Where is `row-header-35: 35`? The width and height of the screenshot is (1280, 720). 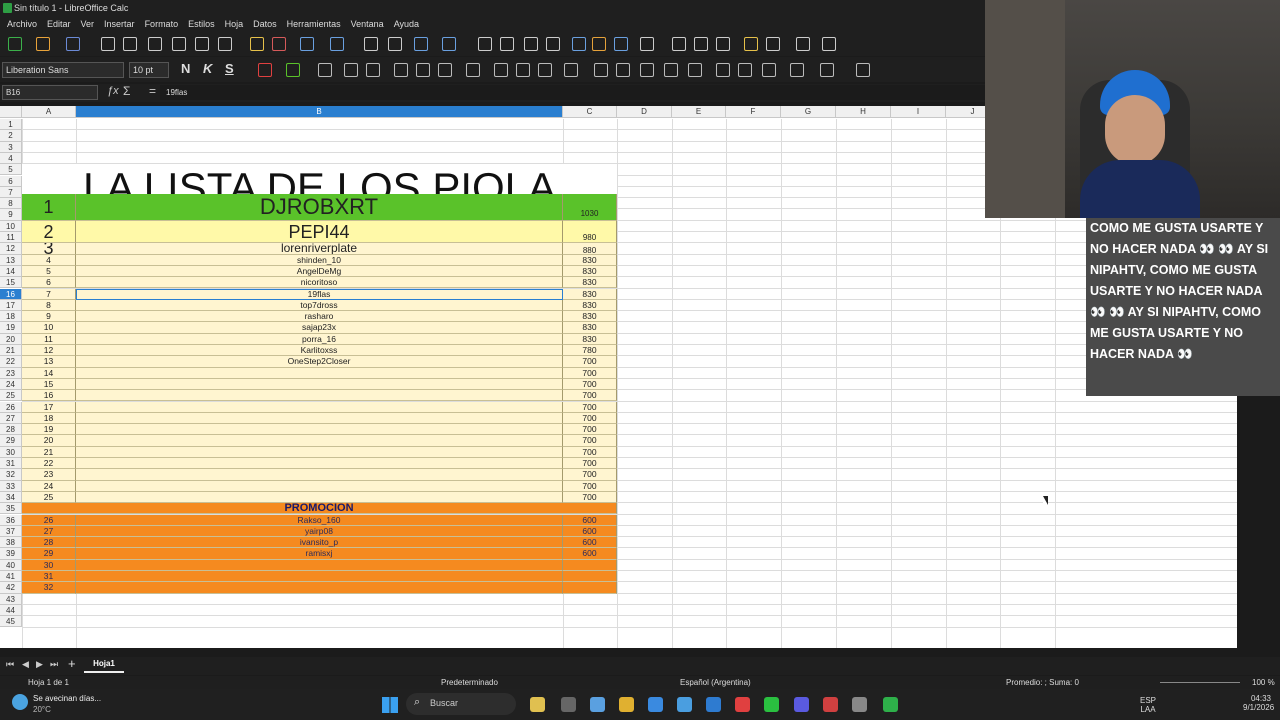 row-header-35: 35 is located at coordinates (11, 509).